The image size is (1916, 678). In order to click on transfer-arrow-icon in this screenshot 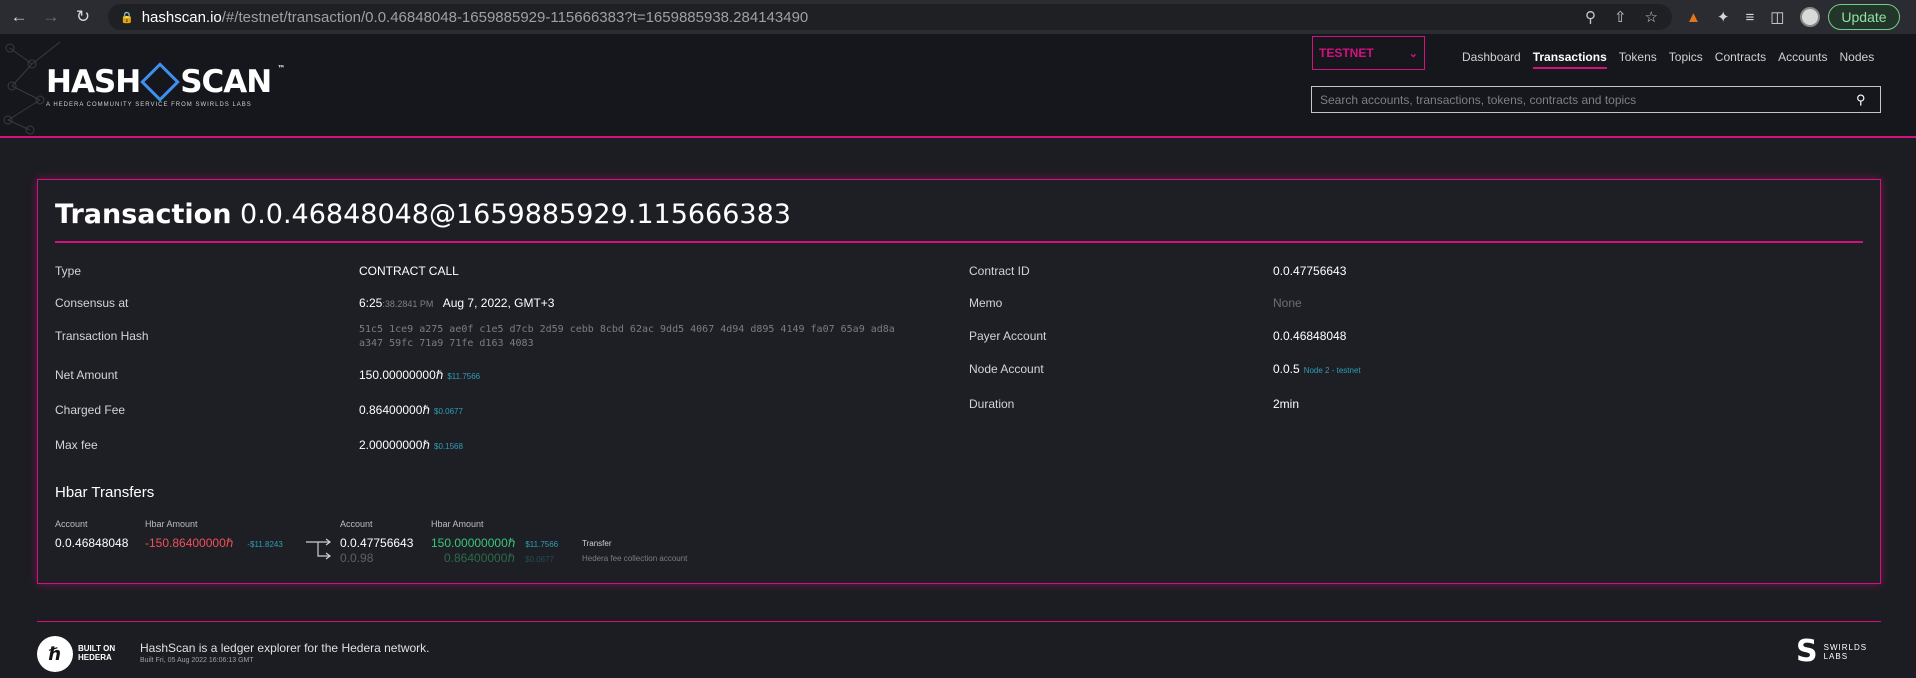, I will do `click(318, 549)`.